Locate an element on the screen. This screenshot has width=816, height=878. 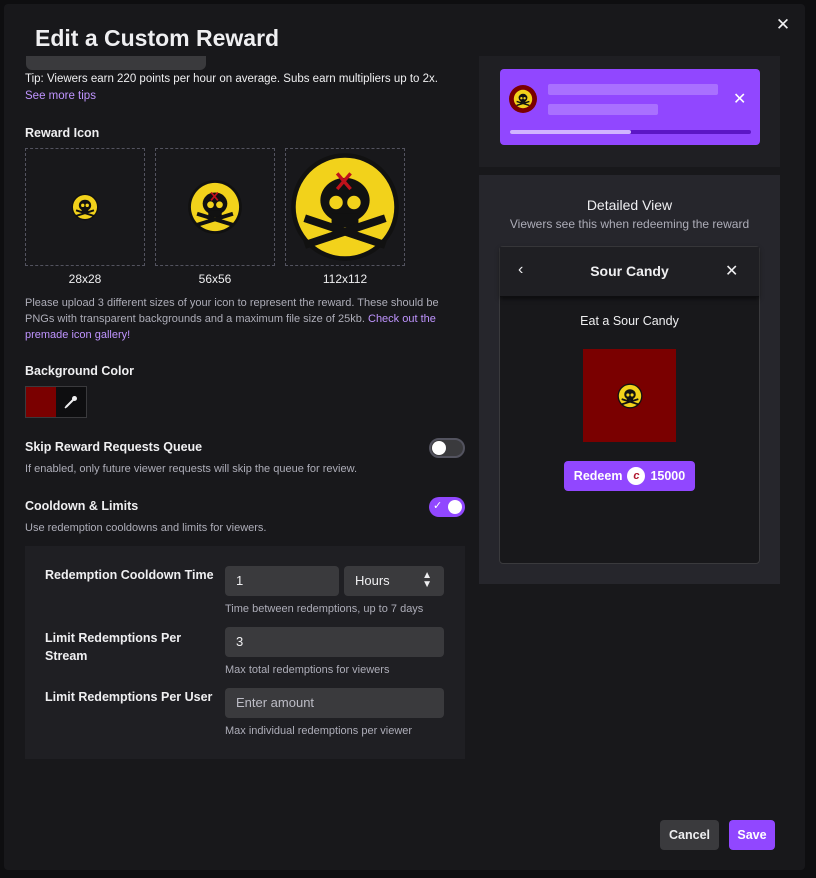
detailed-view-title: Detailed View is located at coordinates (629, 205).